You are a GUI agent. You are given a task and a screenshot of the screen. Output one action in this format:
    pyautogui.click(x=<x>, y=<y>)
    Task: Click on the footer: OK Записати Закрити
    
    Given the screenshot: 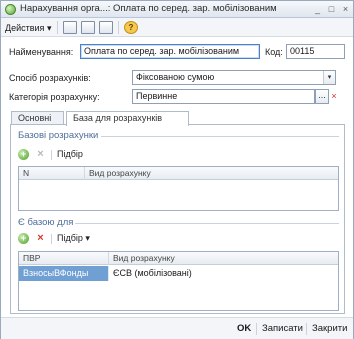 What is the action you would take?
    pyautogui.click(x=177, y=328)
    